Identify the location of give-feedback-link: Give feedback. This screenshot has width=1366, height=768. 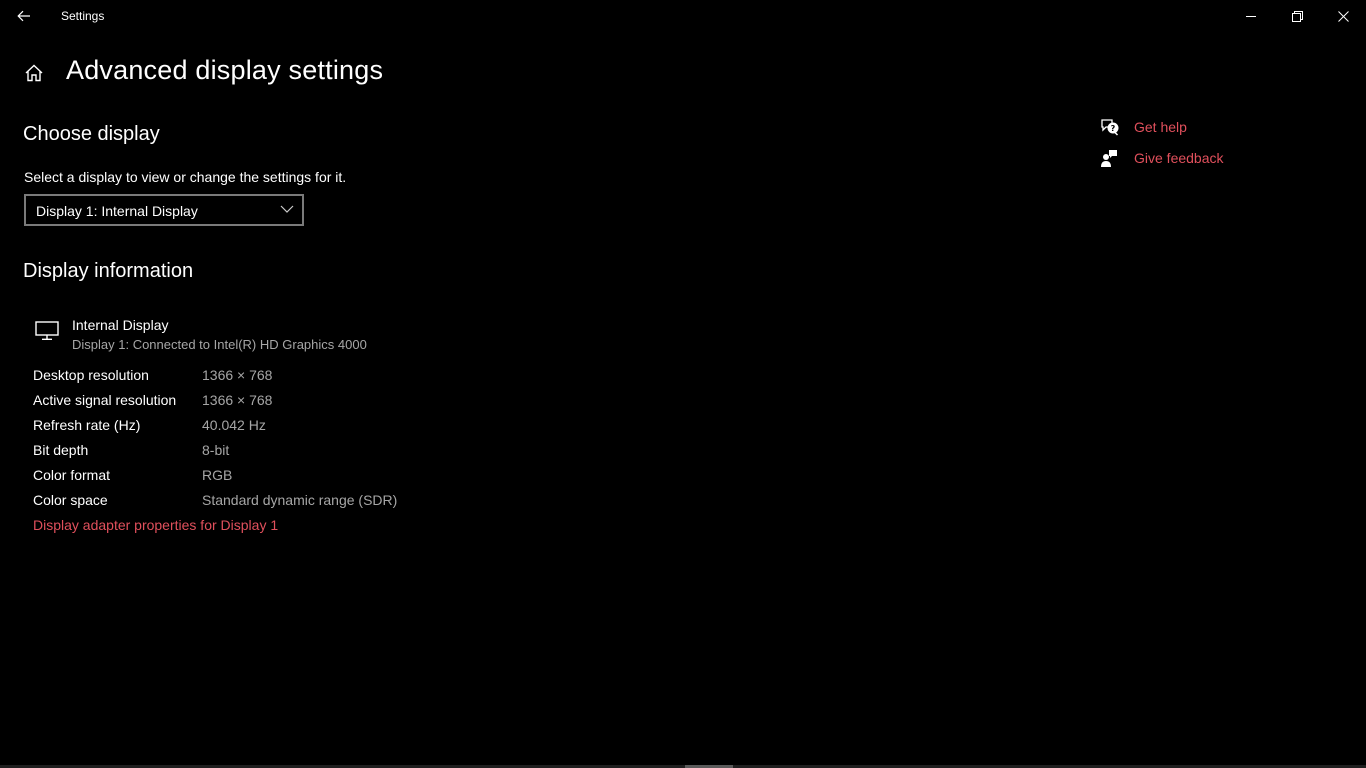
(1190, 159).